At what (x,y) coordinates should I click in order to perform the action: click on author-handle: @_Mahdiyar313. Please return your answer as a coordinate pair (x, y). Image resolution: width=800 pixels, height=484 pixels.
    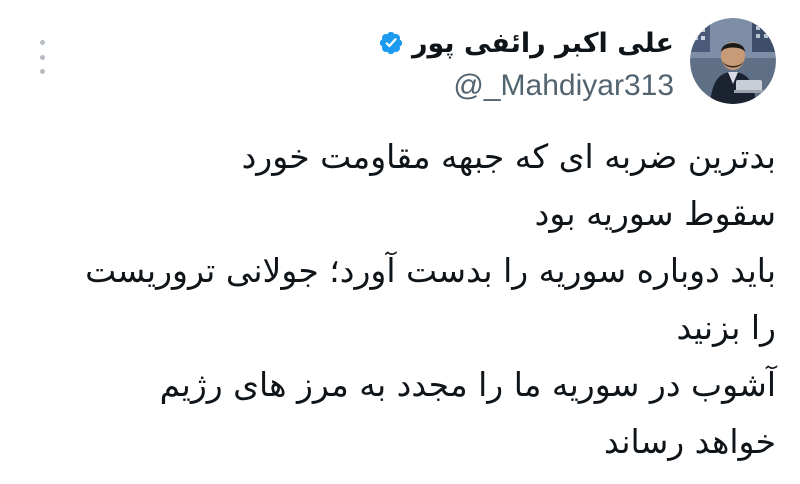
    Looking at the image, I should click on (464, 86).